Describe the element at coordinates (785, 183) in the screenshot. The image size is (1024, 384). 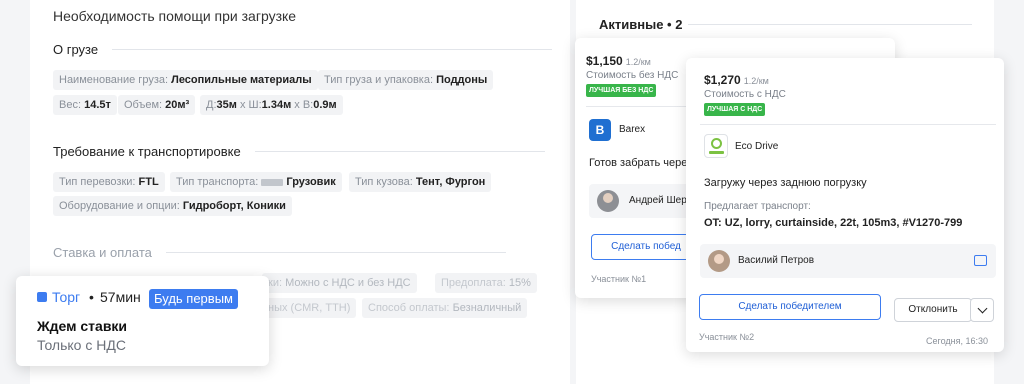
I see `offer-message: Загружу через заднюю погрузку` at that location.